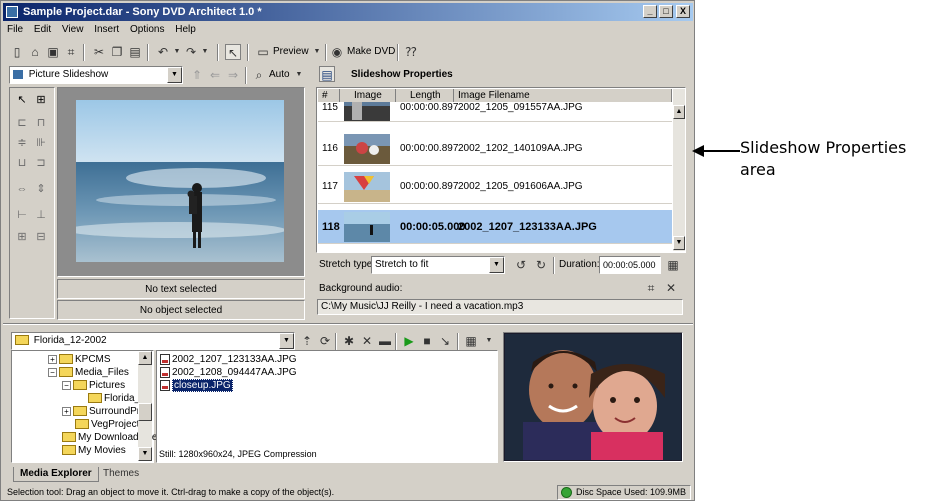  What do you see at coordinates (666, 11) in the screenshot?
I see `maximize-button: □` at bounding box center [666, 11].